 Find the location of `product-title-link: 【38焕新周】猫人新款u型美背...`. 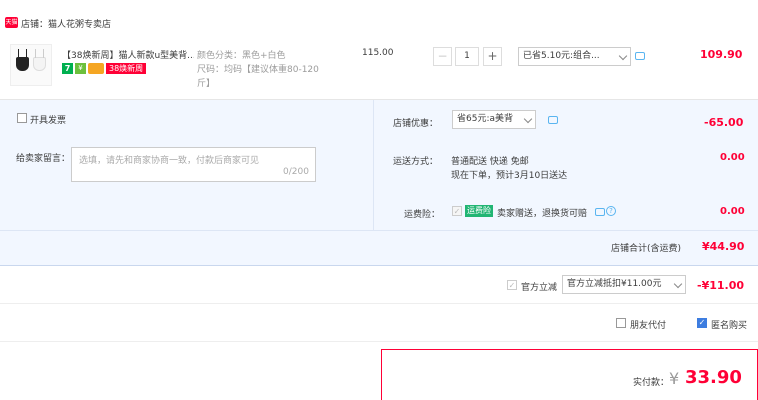

product-title-link: 【38焕新周】猫人新款u型美背... is located at coordinates (128, 54).